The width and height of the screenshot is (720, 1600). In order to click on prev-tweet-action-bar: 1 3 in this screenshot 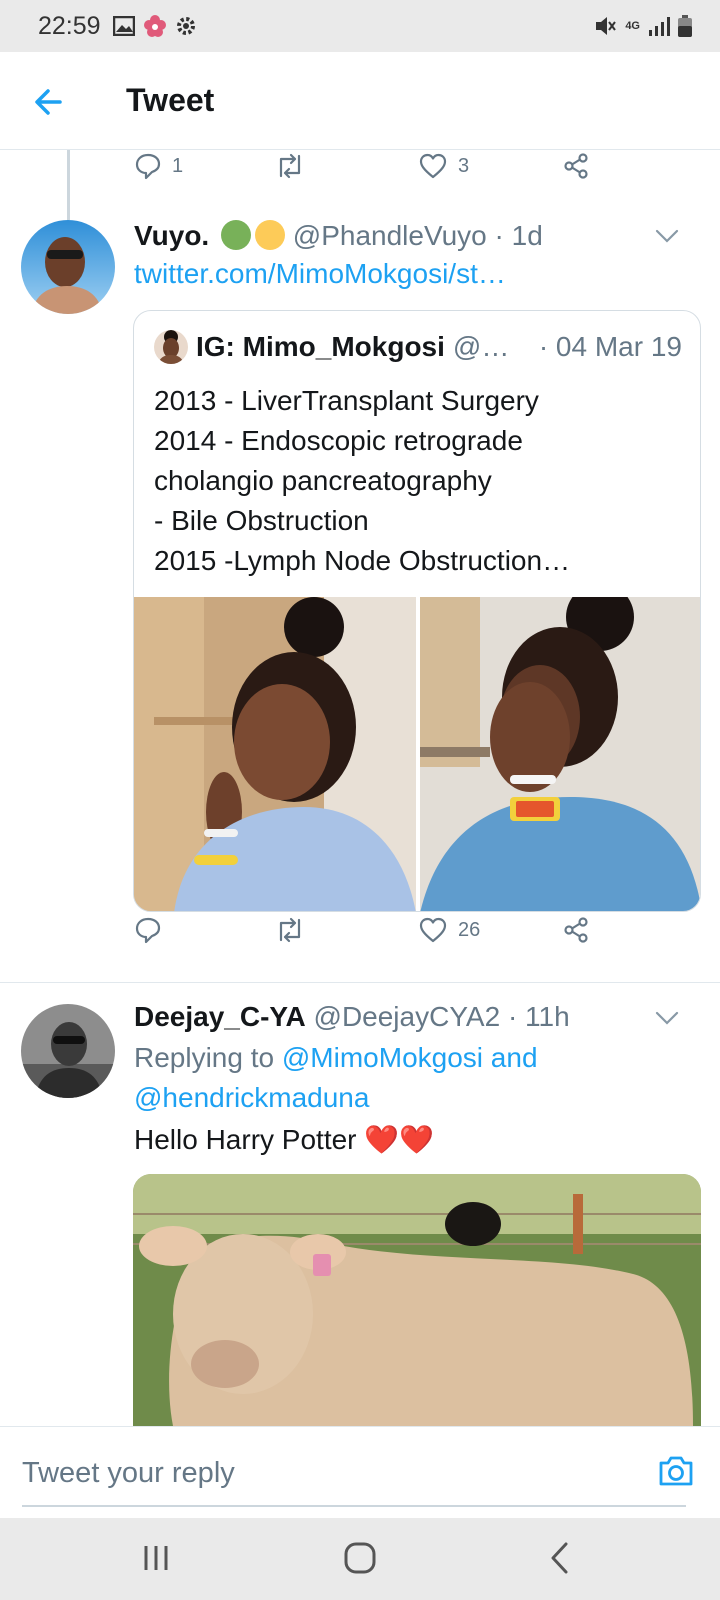, I will do `click(374, 166)`.